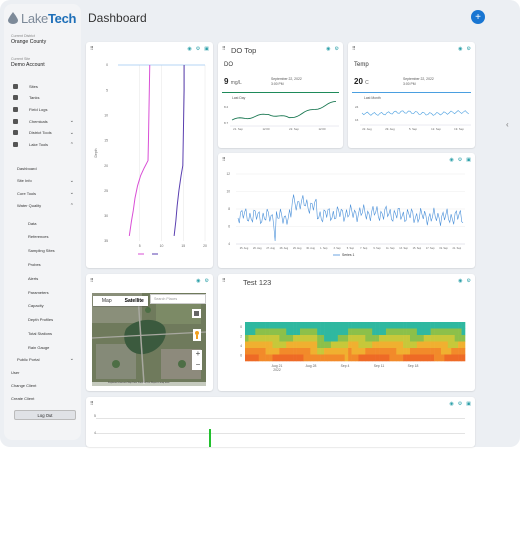 The image size is (520, 540). What do you see at coordinates (45, 415) in the screenshot?
I see `logout-button: Log Out` at bounding box center [45, 415].